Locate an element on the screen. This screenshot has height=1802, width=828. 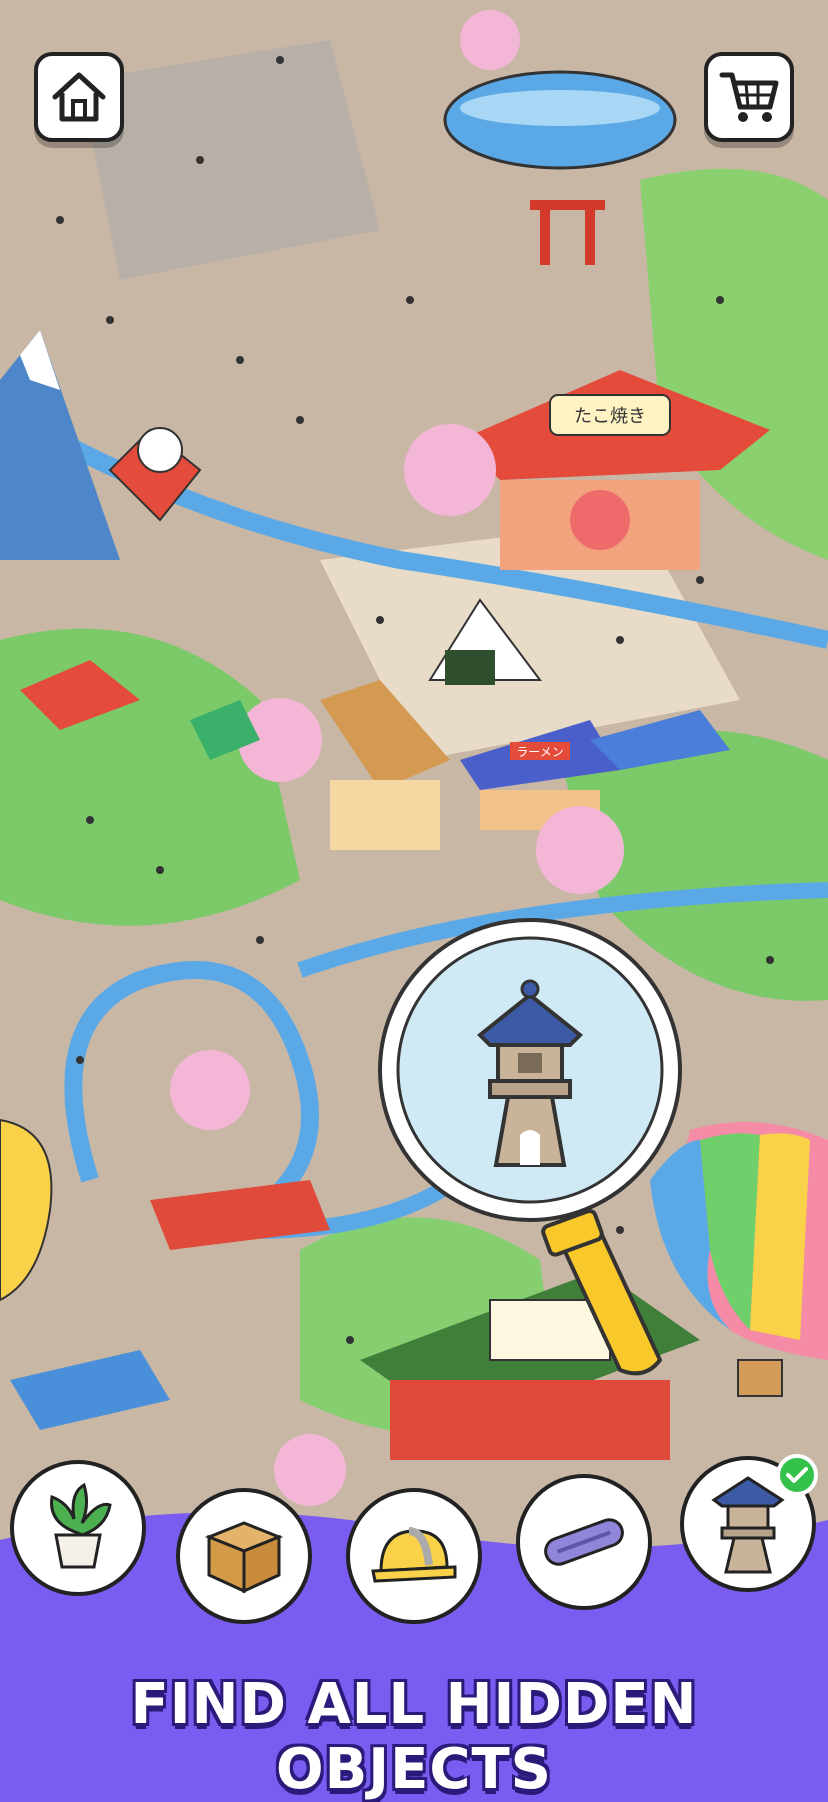
shopping-cart-icon is located at coordinates (749, 97).